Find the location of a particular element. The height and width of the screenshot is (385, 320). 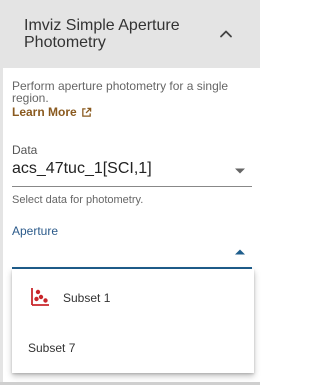

aperture-select is located at coordinates (132, 254).